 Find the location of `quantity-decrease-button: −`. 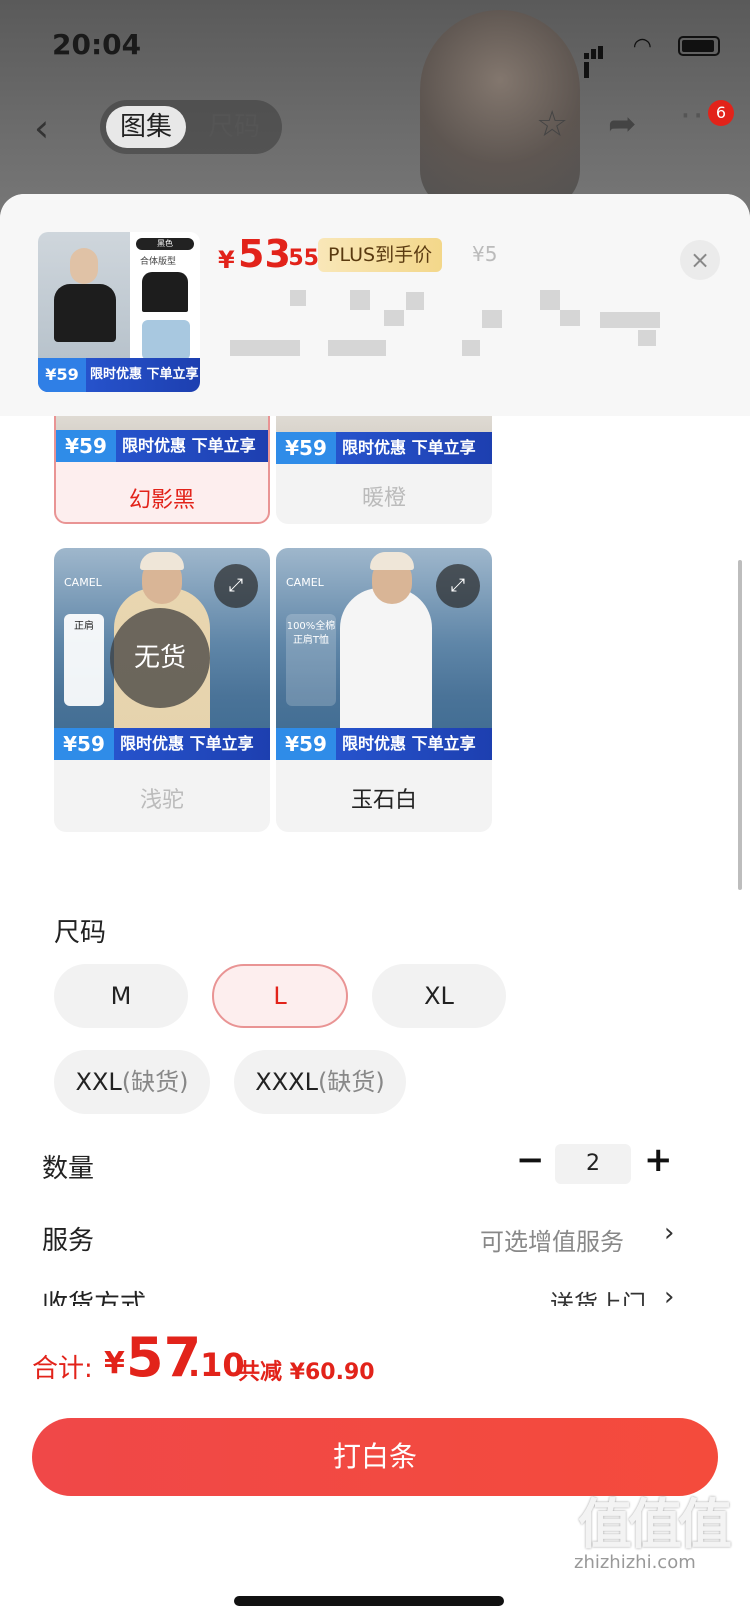

quantity-decrease-button: − is located at coordinates (530, 1160).